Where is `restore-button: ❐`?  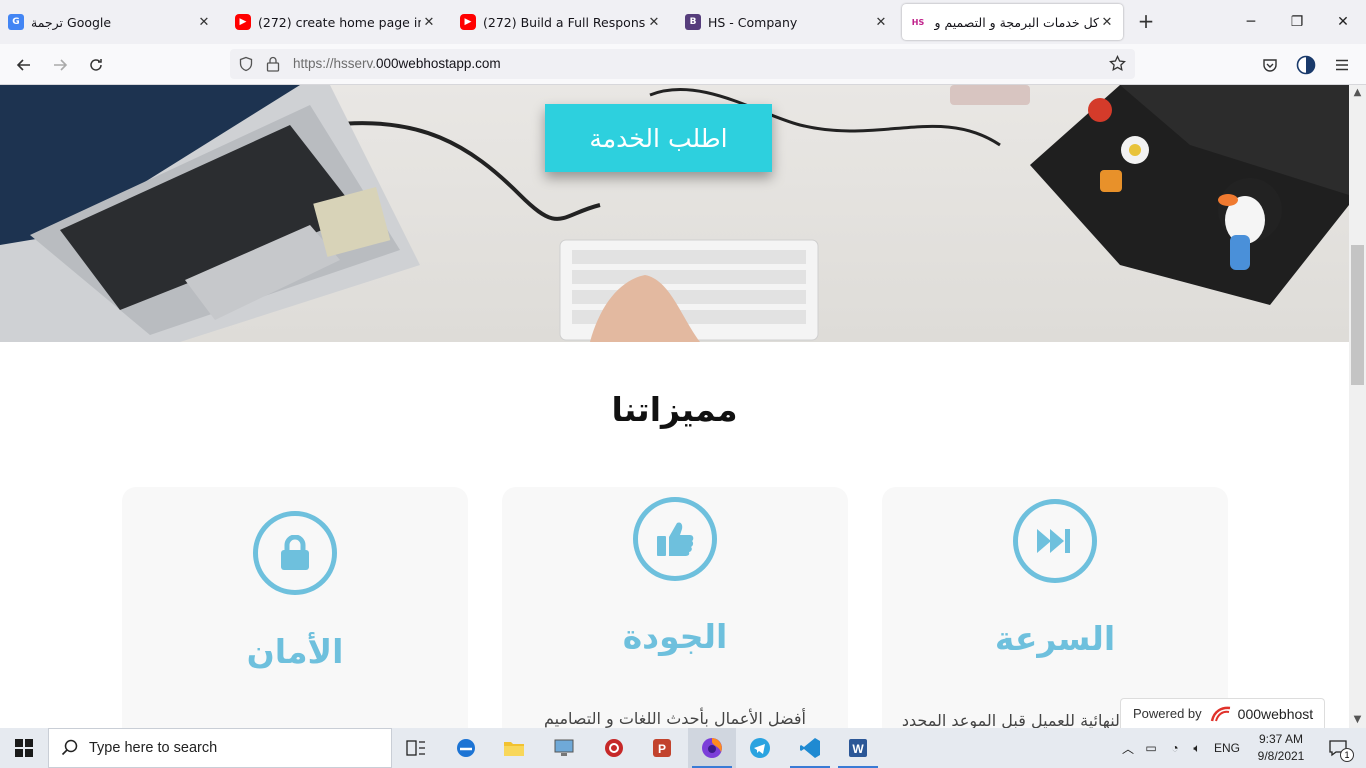
restore-button: ❐ is located at coordinates (1297, 22).